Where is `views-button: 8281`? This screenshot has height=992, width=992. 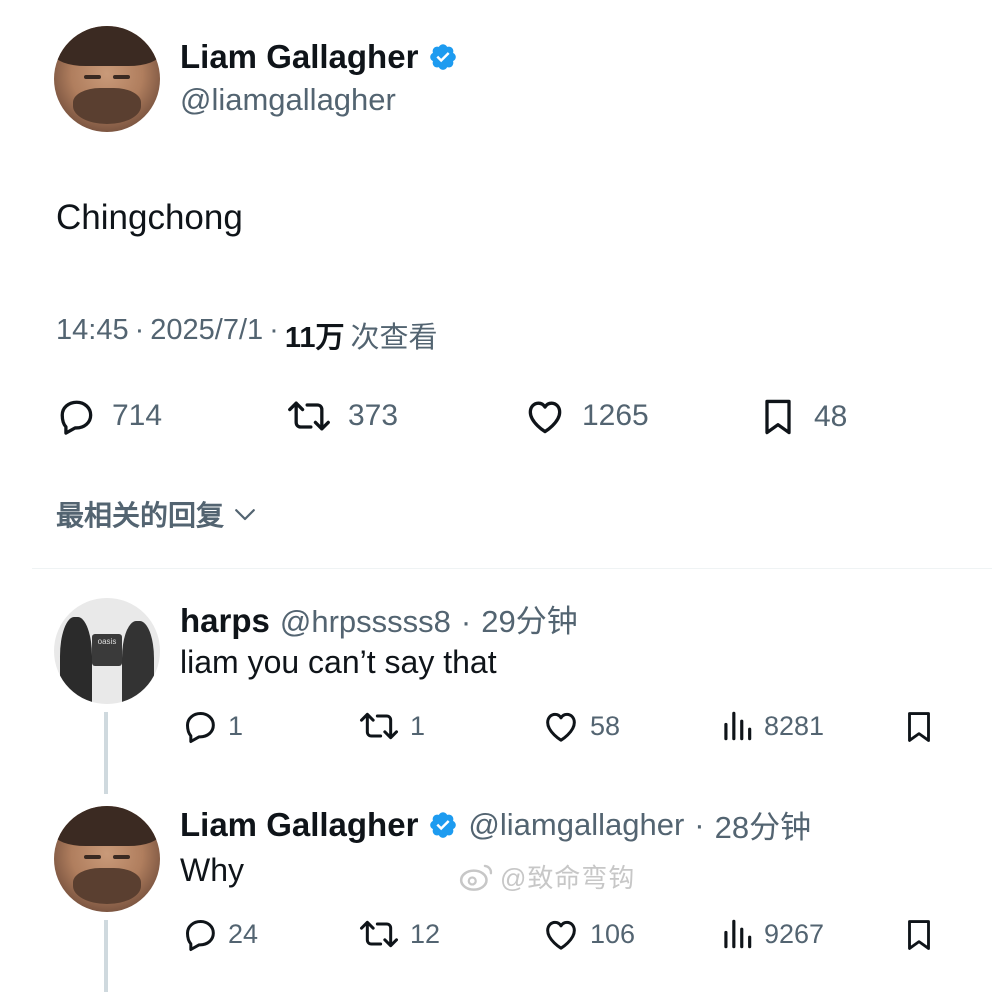 views-button: 8281 is located at coordinates (771, 726).